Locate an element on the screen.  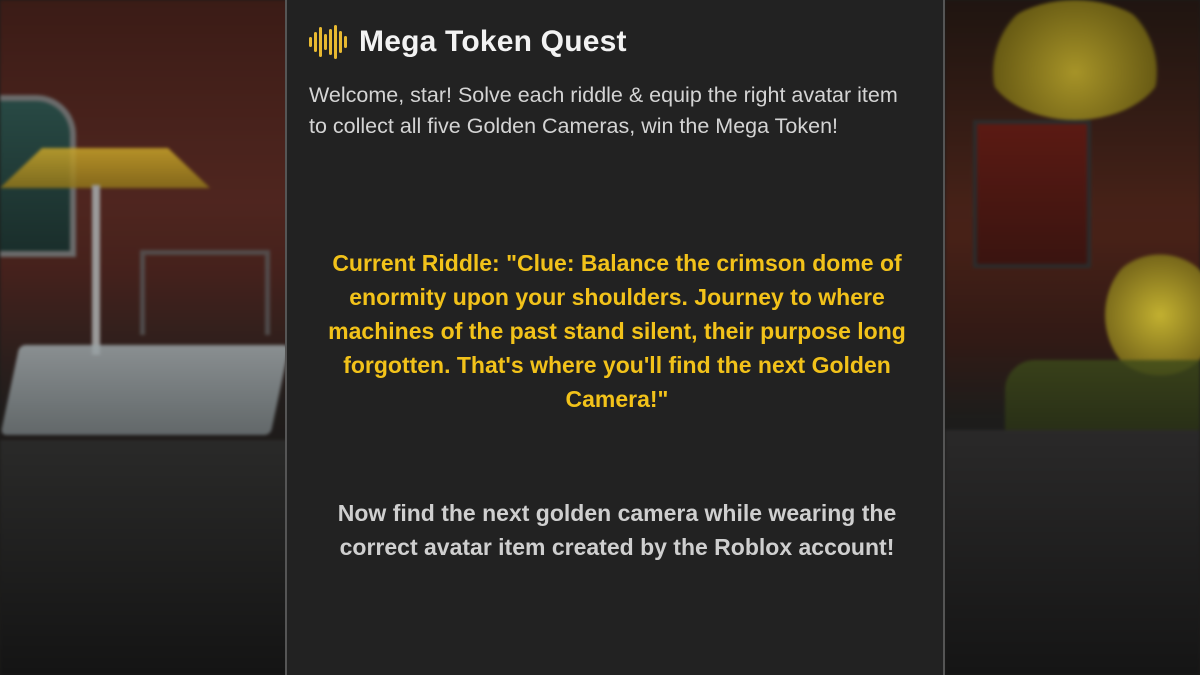
sound-wave-icon is located at coordinates (328, 42).